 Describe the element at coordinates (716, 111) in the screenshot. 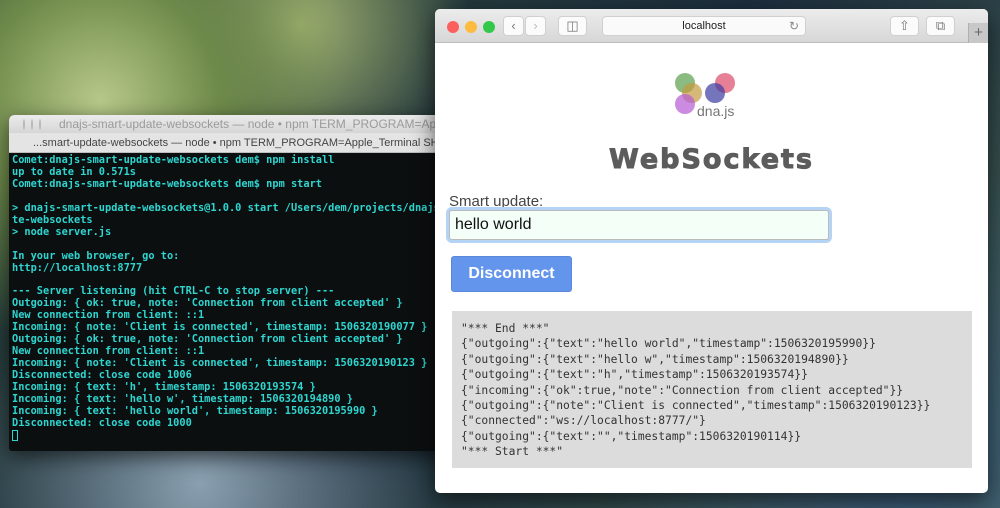

I see `logo-text: dna.js` at that location.